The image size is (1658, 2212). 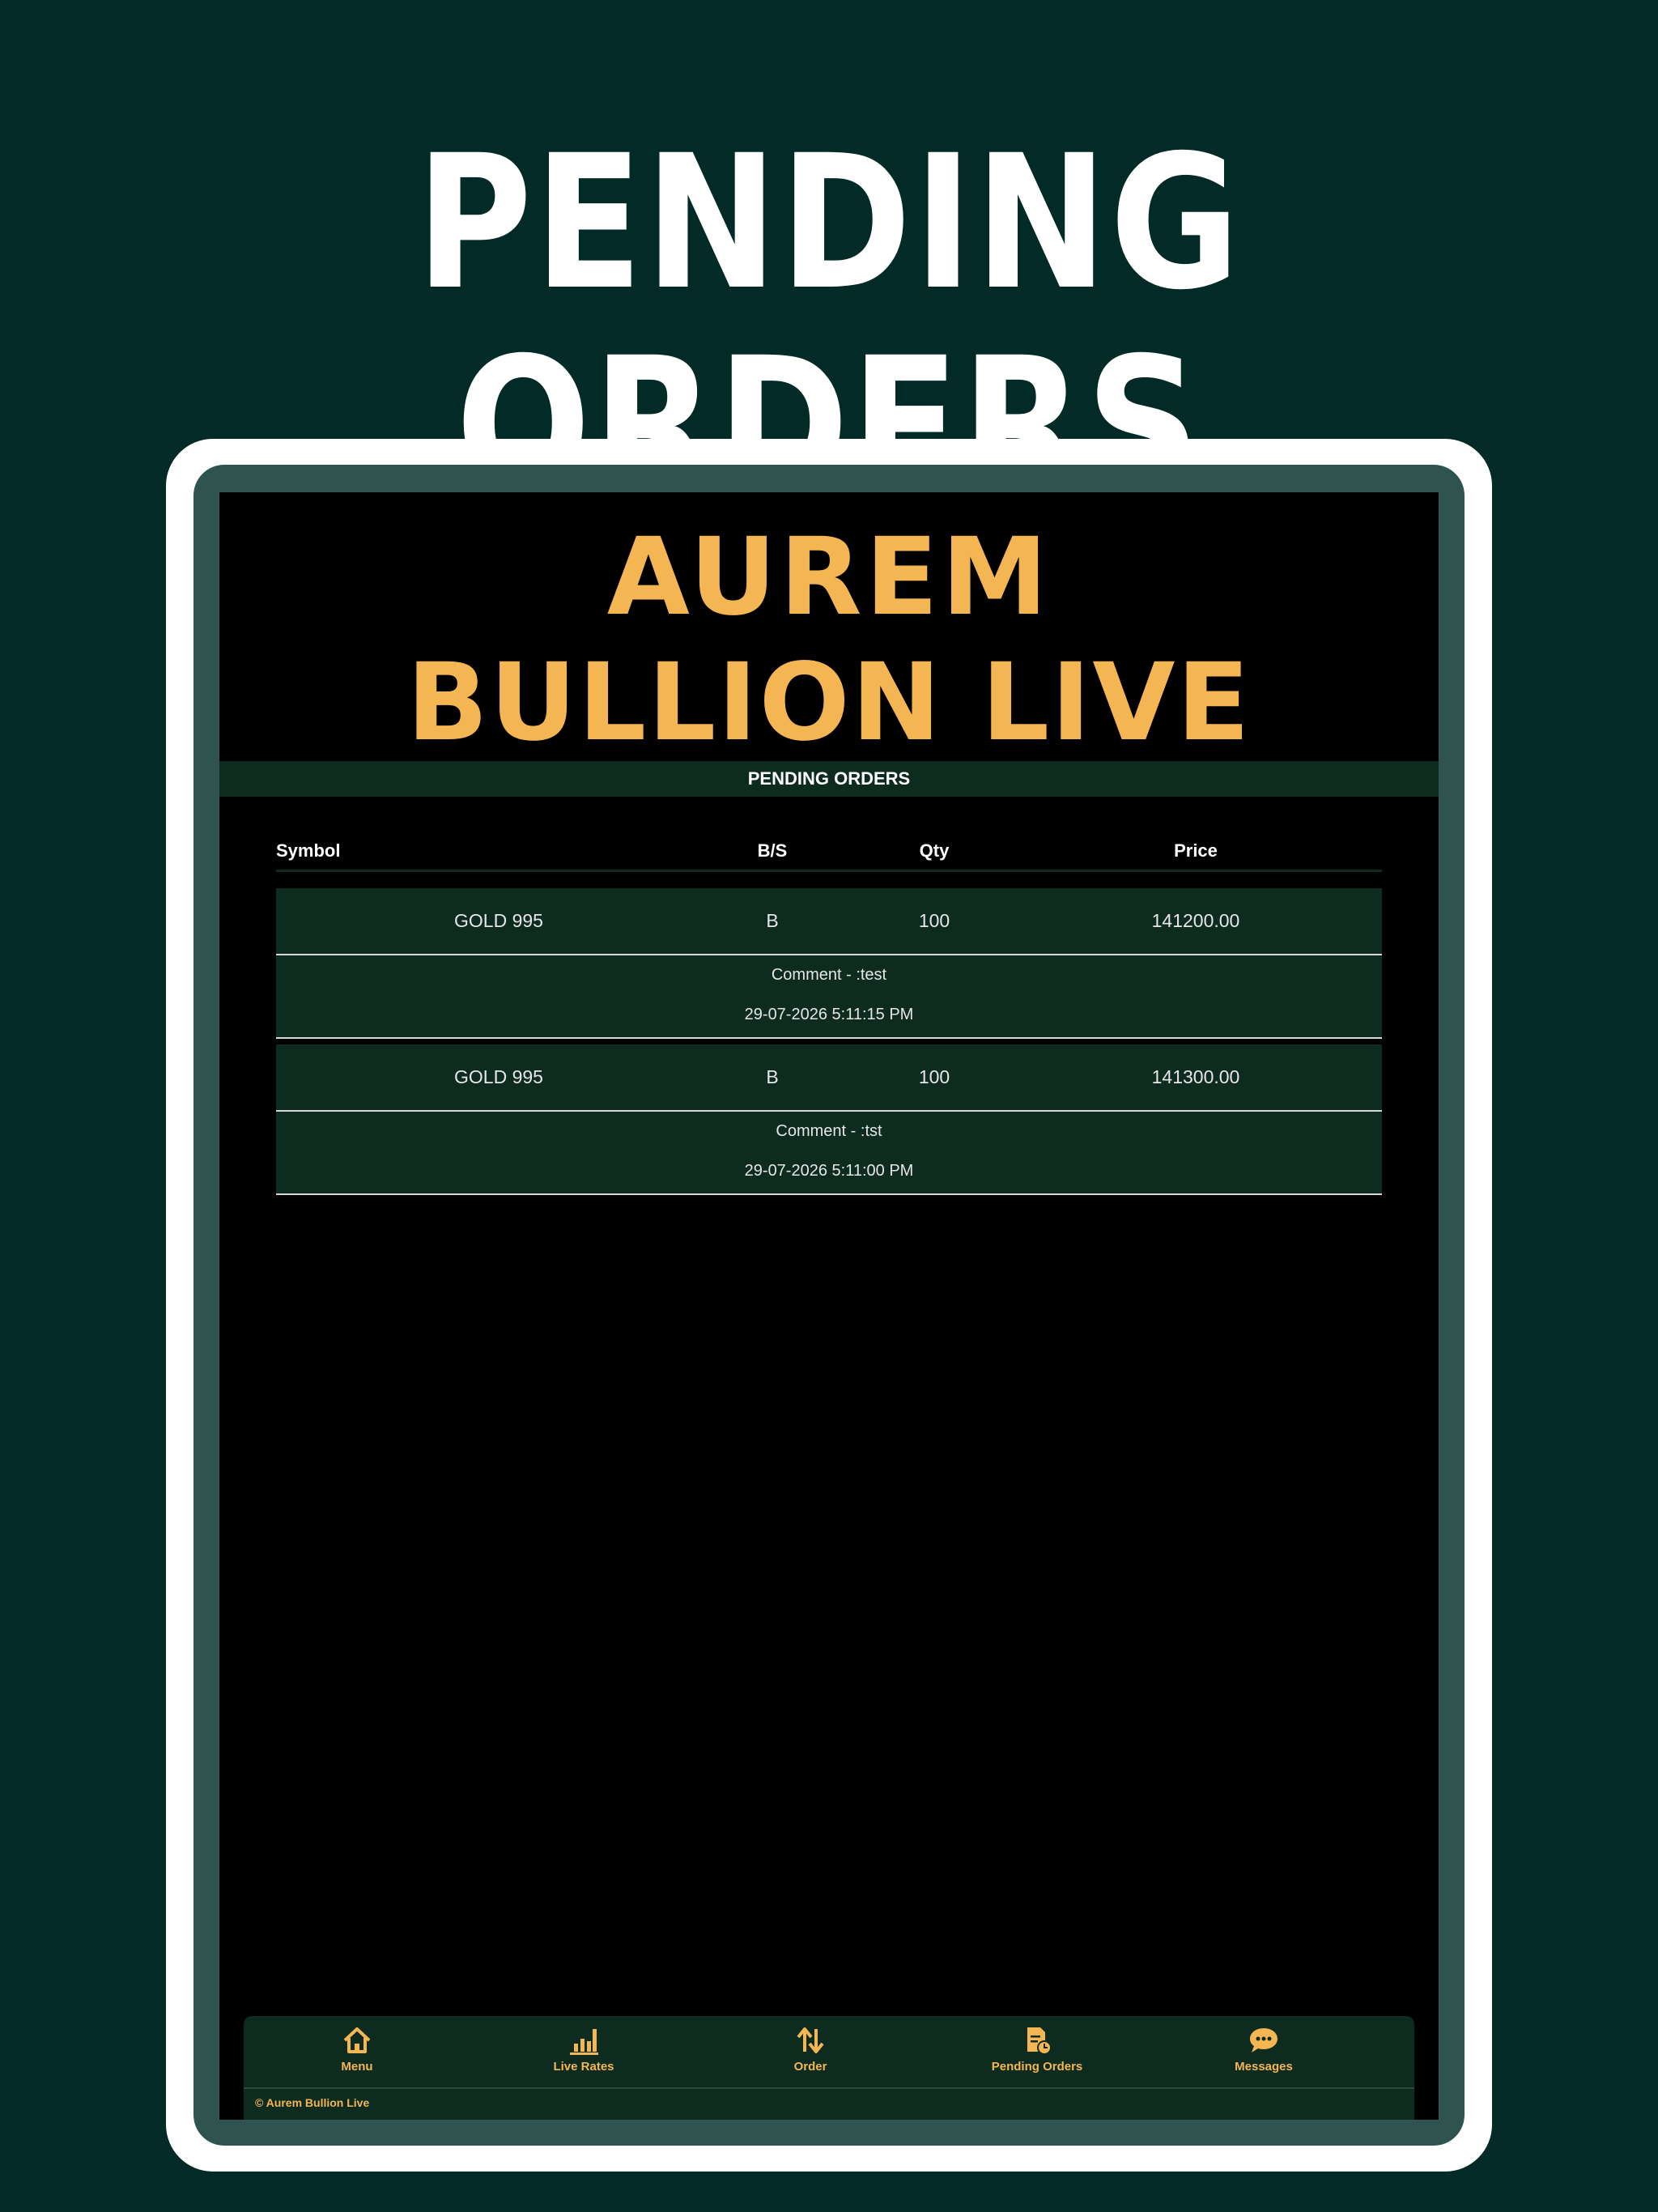 I want to click on order-timestamp: 29-07-2026 5:11:00 PM, so click(x=829, y=1171).